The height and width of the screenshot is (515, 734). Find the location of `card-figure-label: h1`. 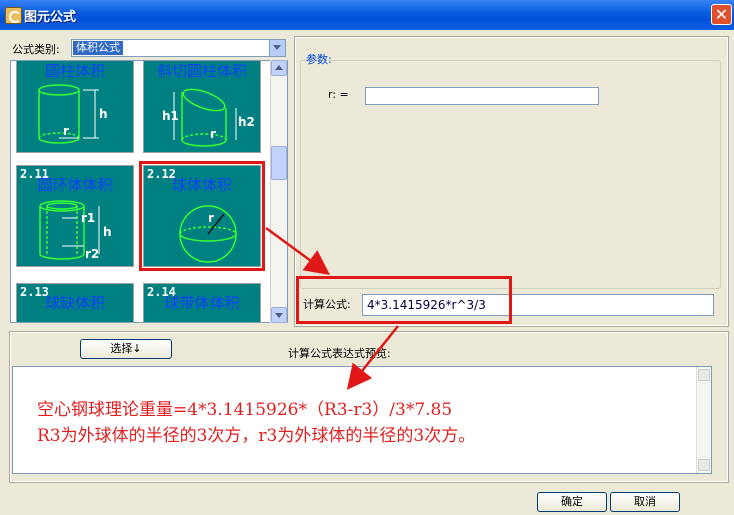

card-figure-label: h1 is located at coordinates (170, 116).